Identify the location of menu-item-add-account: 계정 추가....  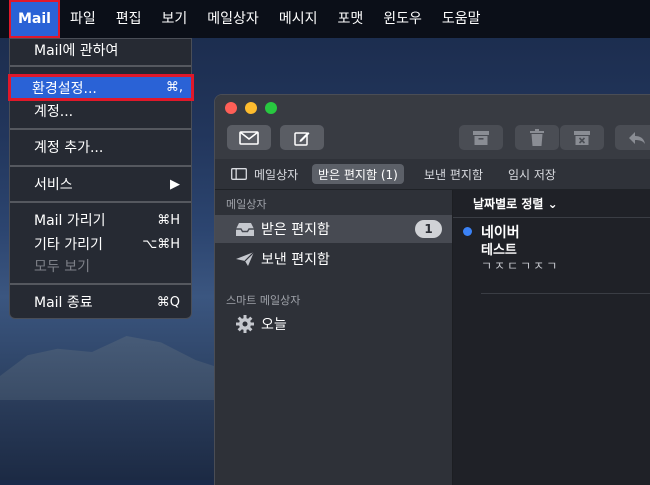
(100, 147).